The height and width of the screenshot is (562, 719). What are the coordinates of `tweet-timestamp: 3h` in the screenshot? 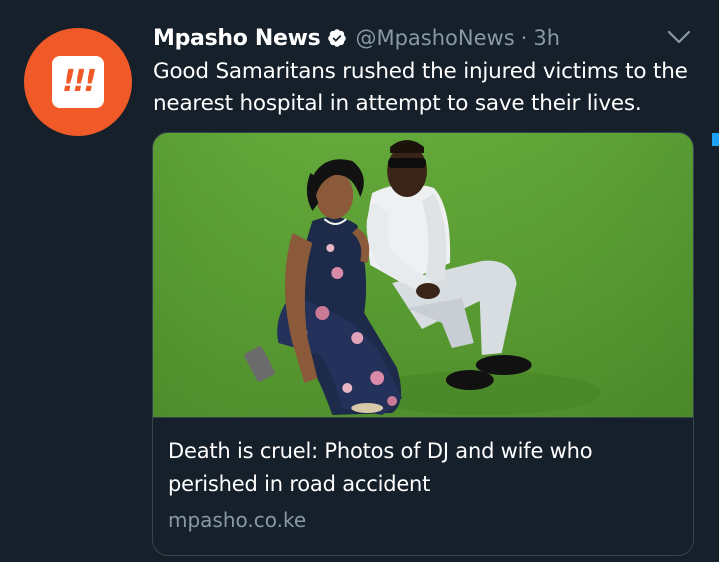 It's located at (546, 38).